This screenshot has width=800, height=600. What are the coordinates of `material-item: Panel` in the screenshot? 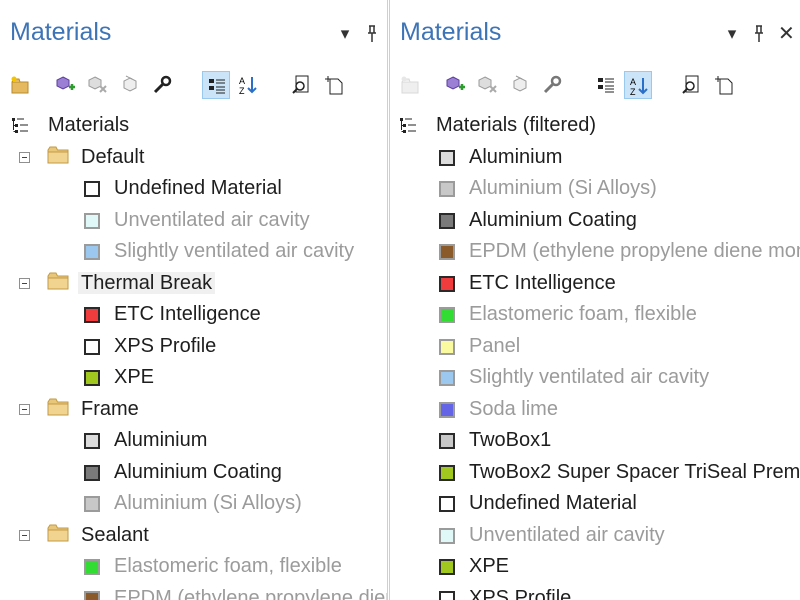 It's located at (595, 346).